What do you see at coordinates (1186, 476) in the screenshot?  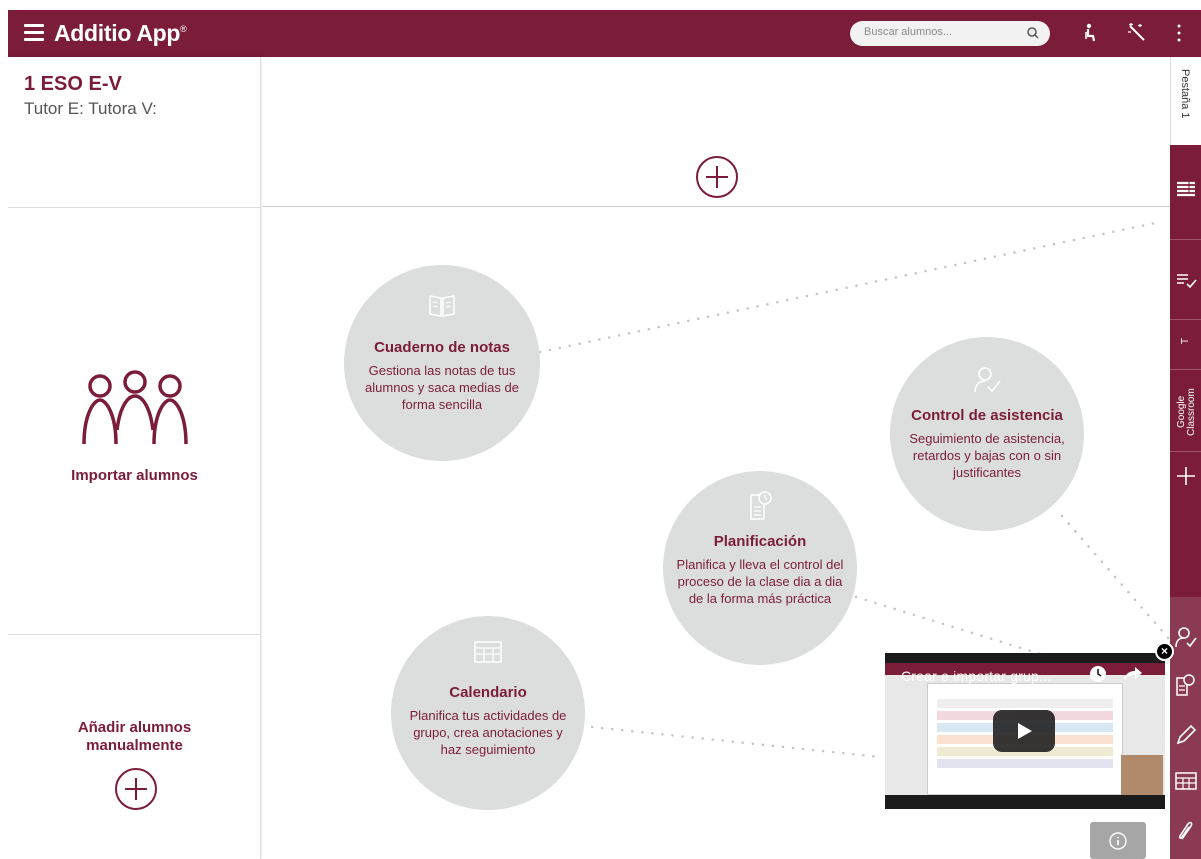 I see `add-tab-icon` at bounding box center [1186, 476].